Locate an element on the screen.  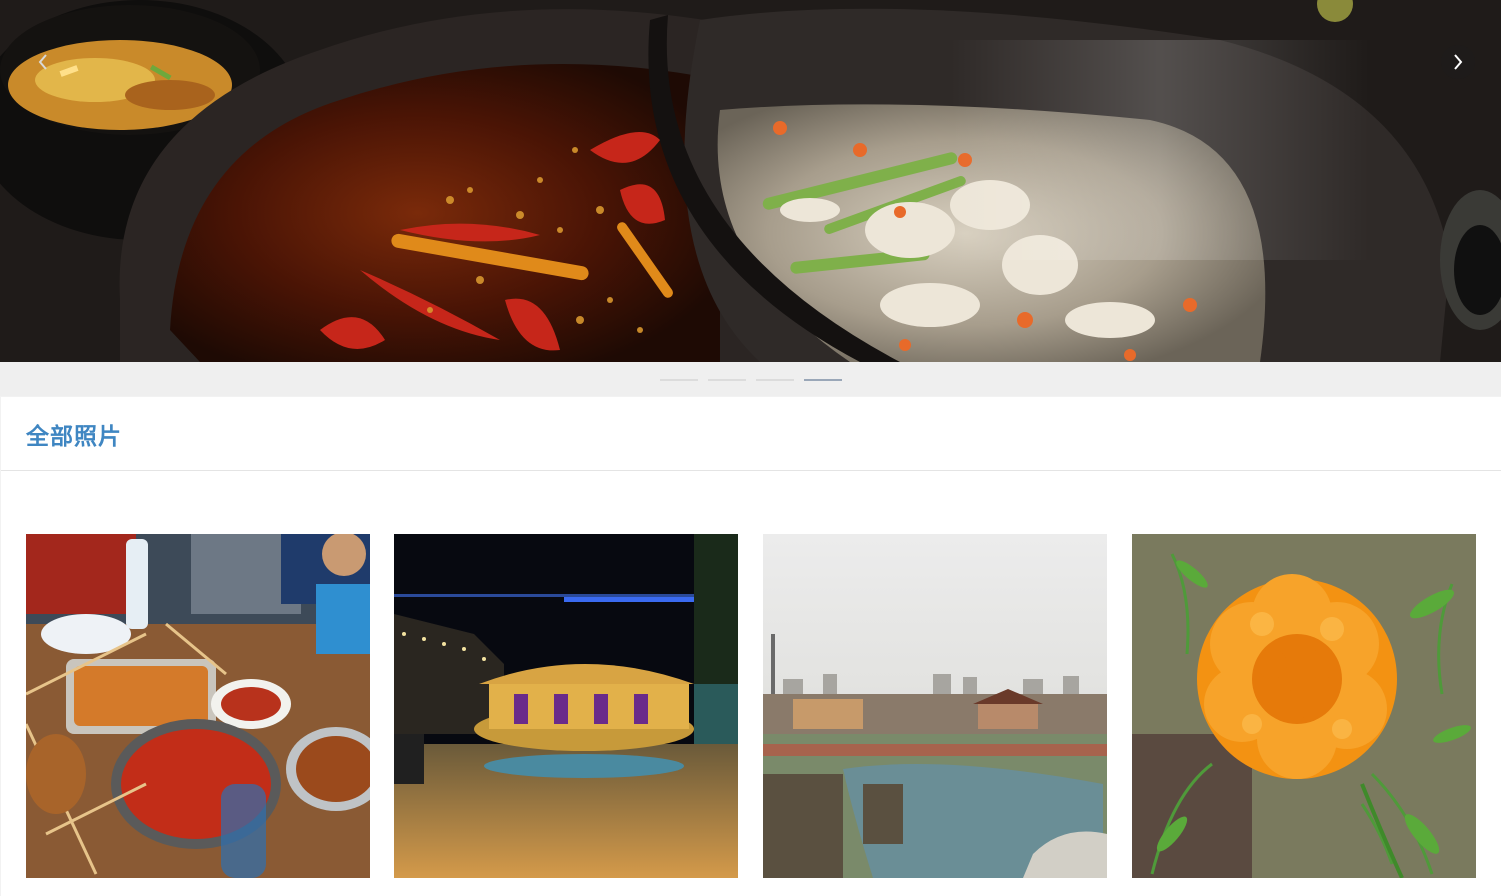
carousel-next-button is located at coordinates (1458, 62).